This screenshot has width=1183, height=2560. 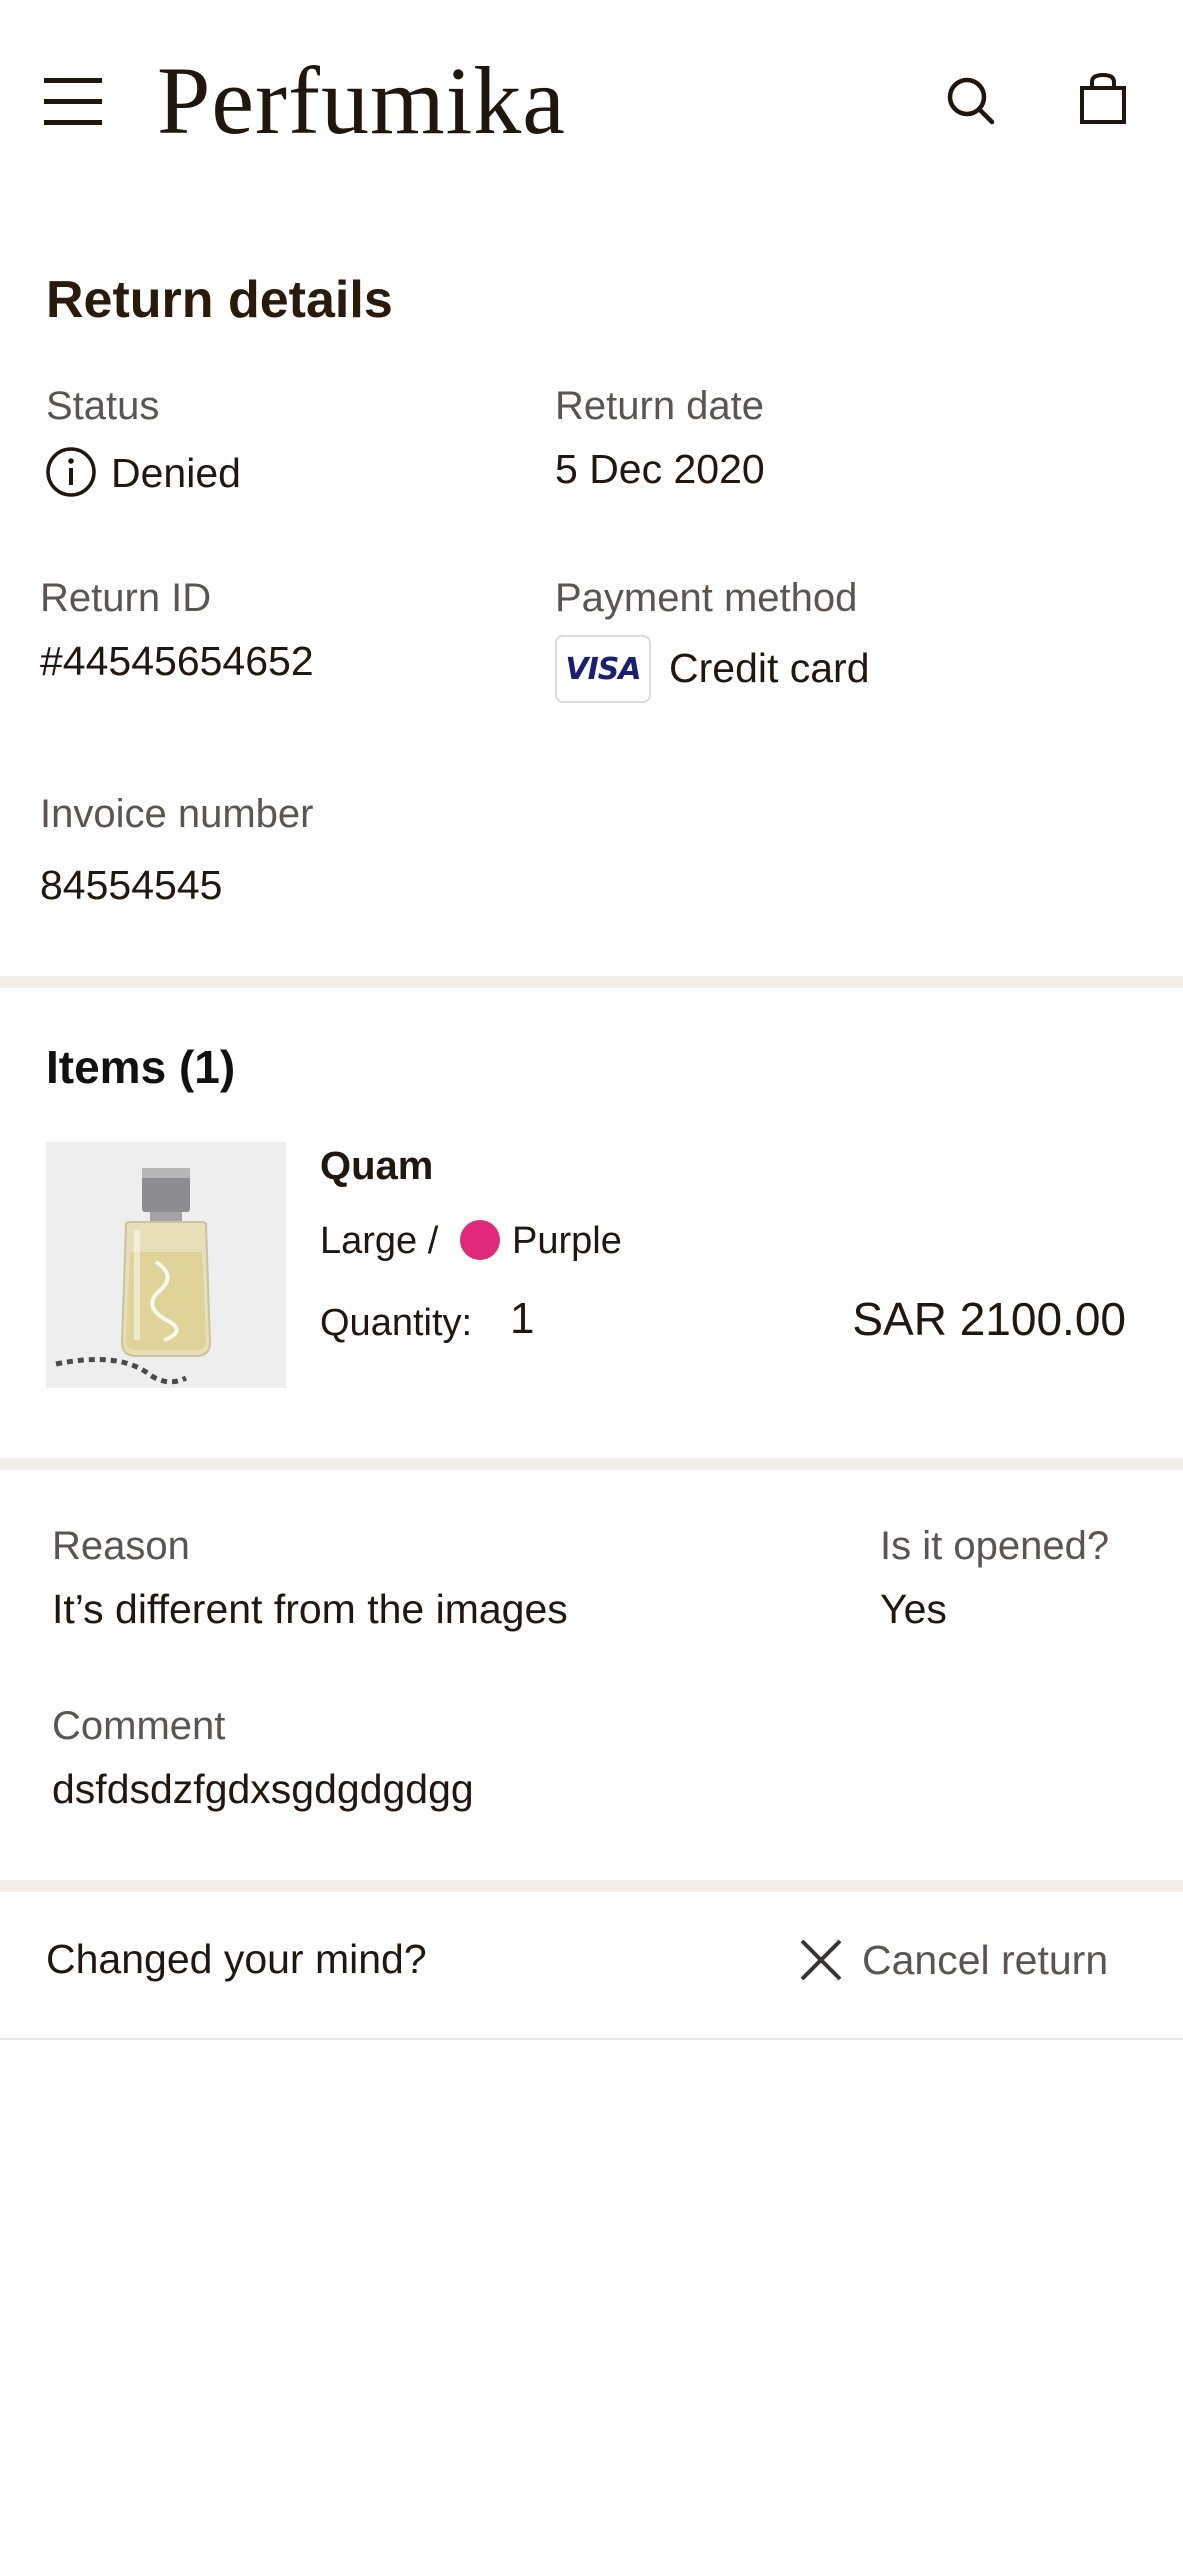 I want to click on shopping-bag-icon, so click(x=1103, y=99).